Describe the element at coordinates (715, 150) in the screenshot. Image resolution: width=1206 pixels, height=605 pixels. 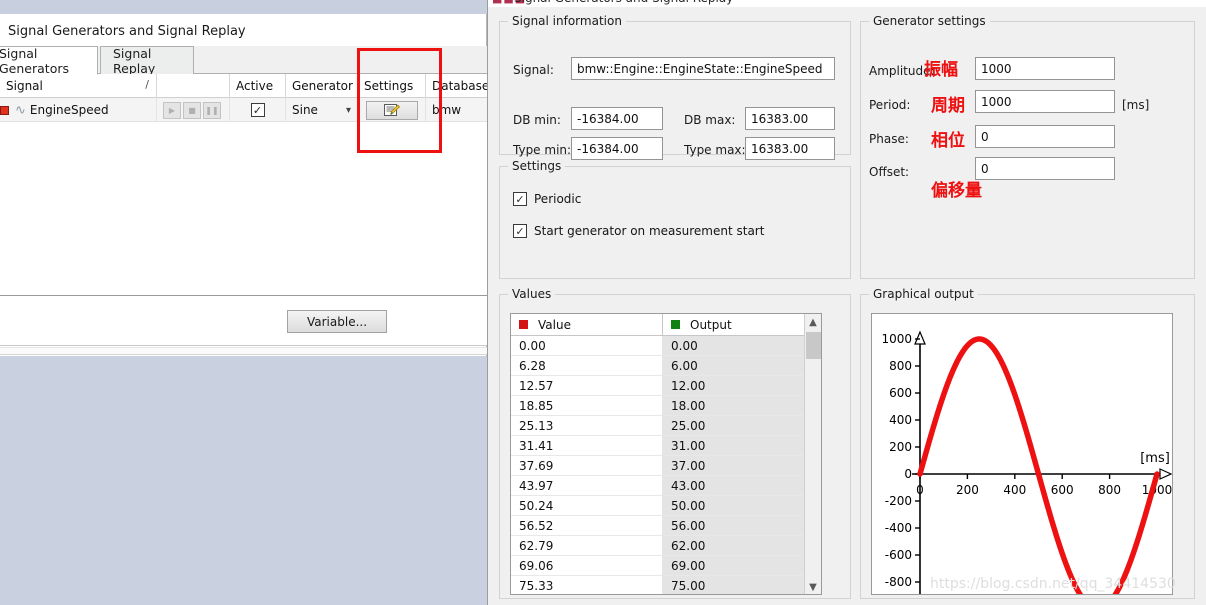
I see `type-max-label: Type max:` at that location.